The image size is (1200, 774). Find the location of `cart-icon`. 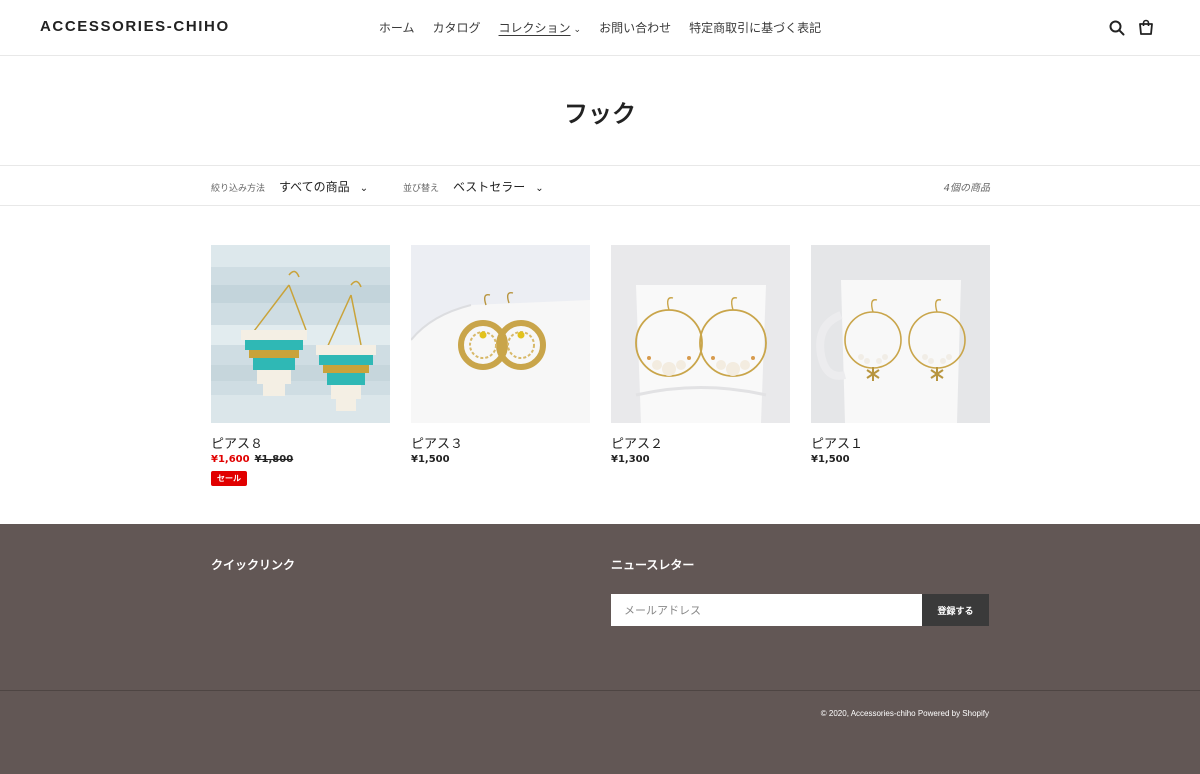

cart-icon is located at coordinates (1146, 28).